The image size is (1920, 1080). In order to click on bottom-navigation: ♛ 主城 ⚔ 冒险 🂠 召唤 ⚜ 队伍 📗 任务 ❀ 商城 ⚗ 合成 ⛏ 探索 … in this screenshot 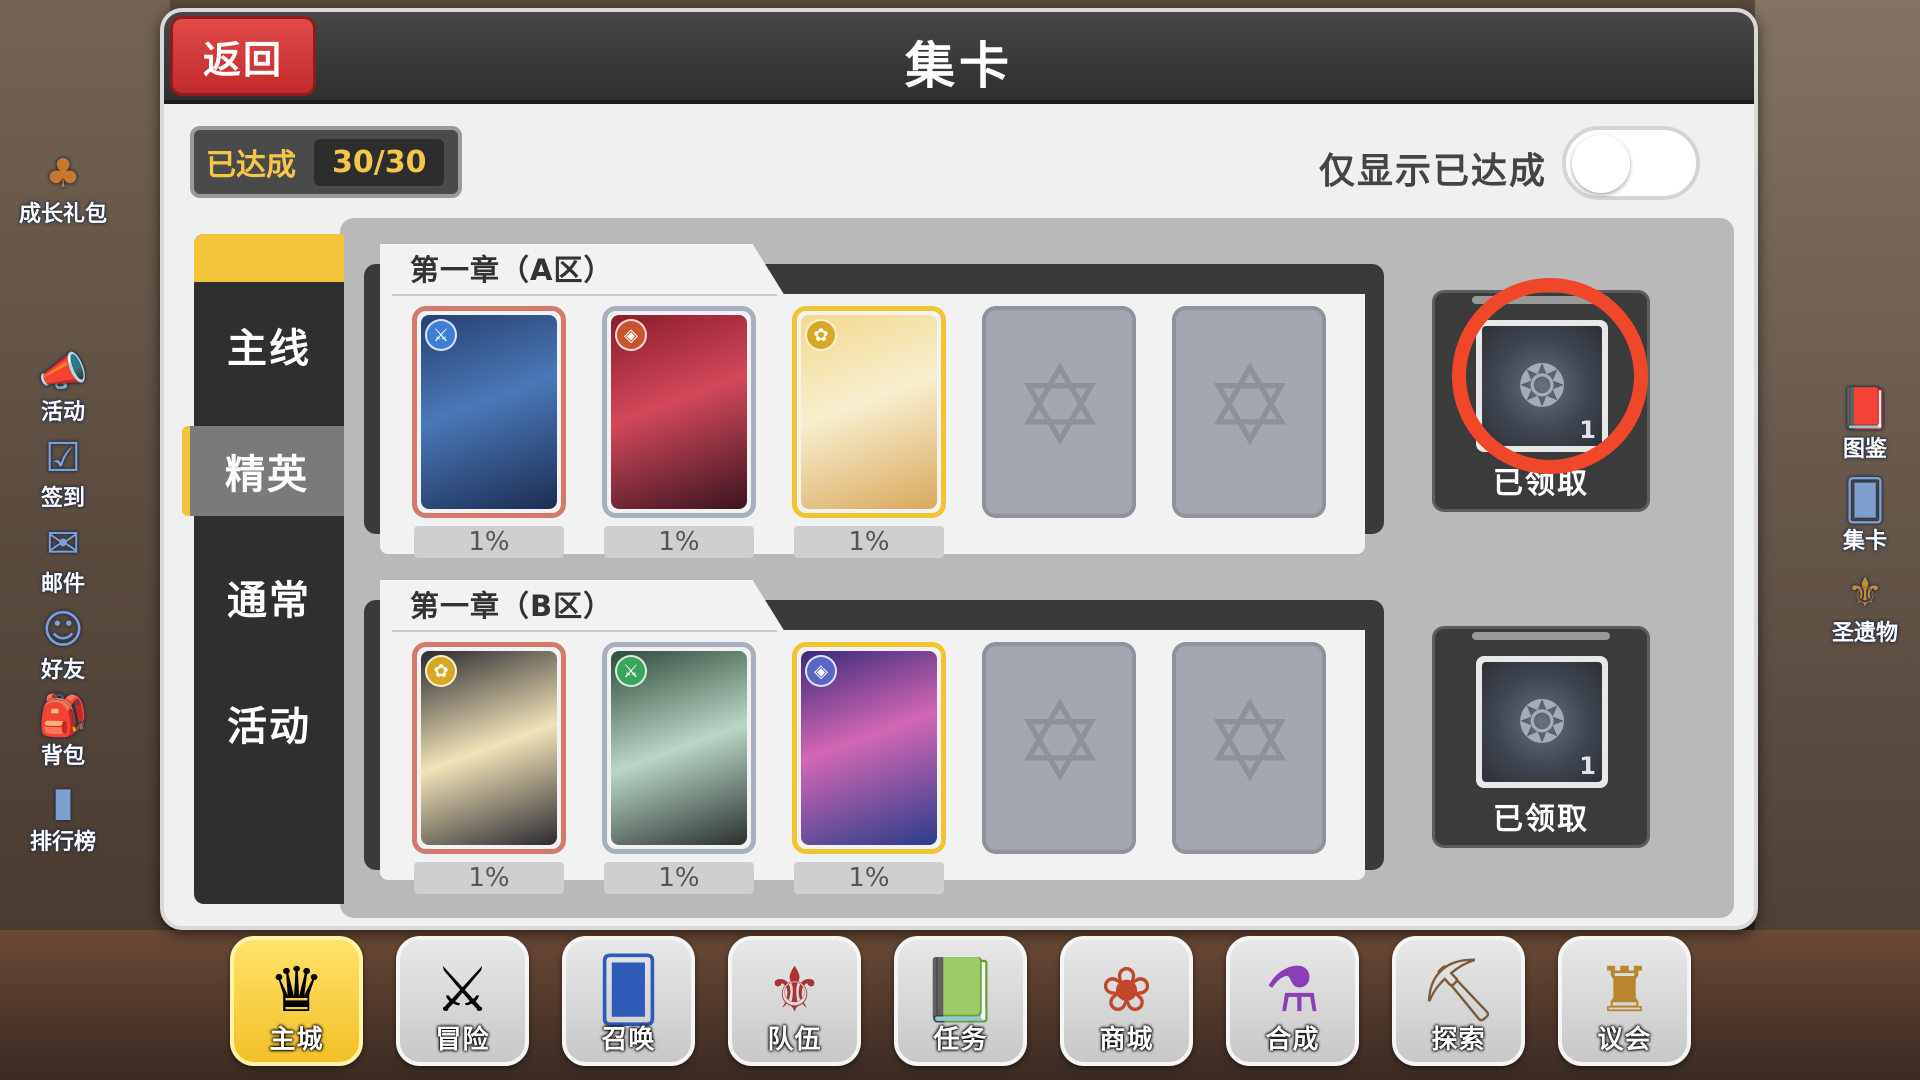, I will do `click(965, 1001)`.